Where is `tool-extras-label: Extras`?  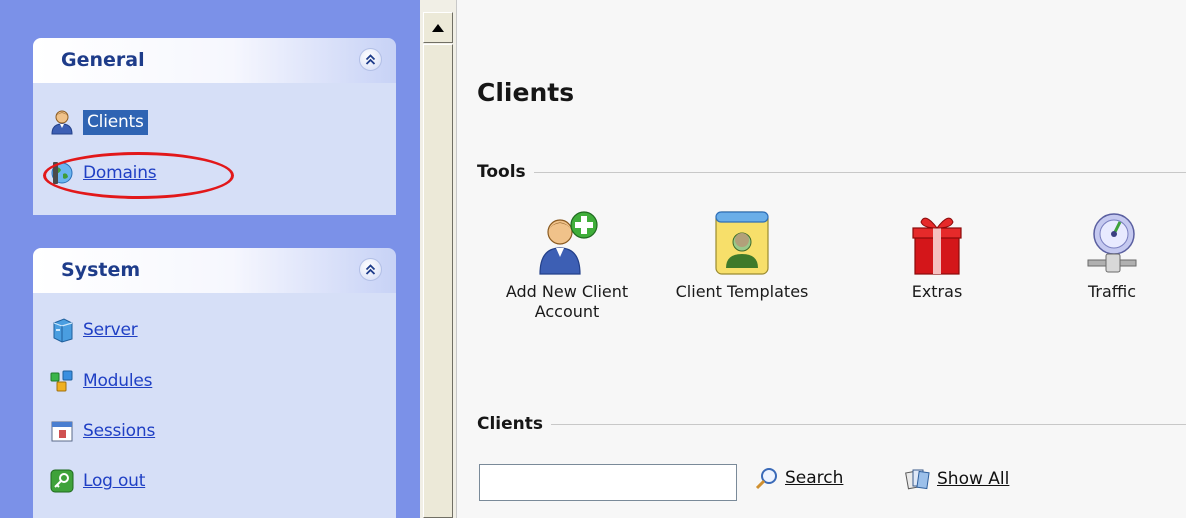
tool-extras-label: Extras is located at coordinates (937, 291).